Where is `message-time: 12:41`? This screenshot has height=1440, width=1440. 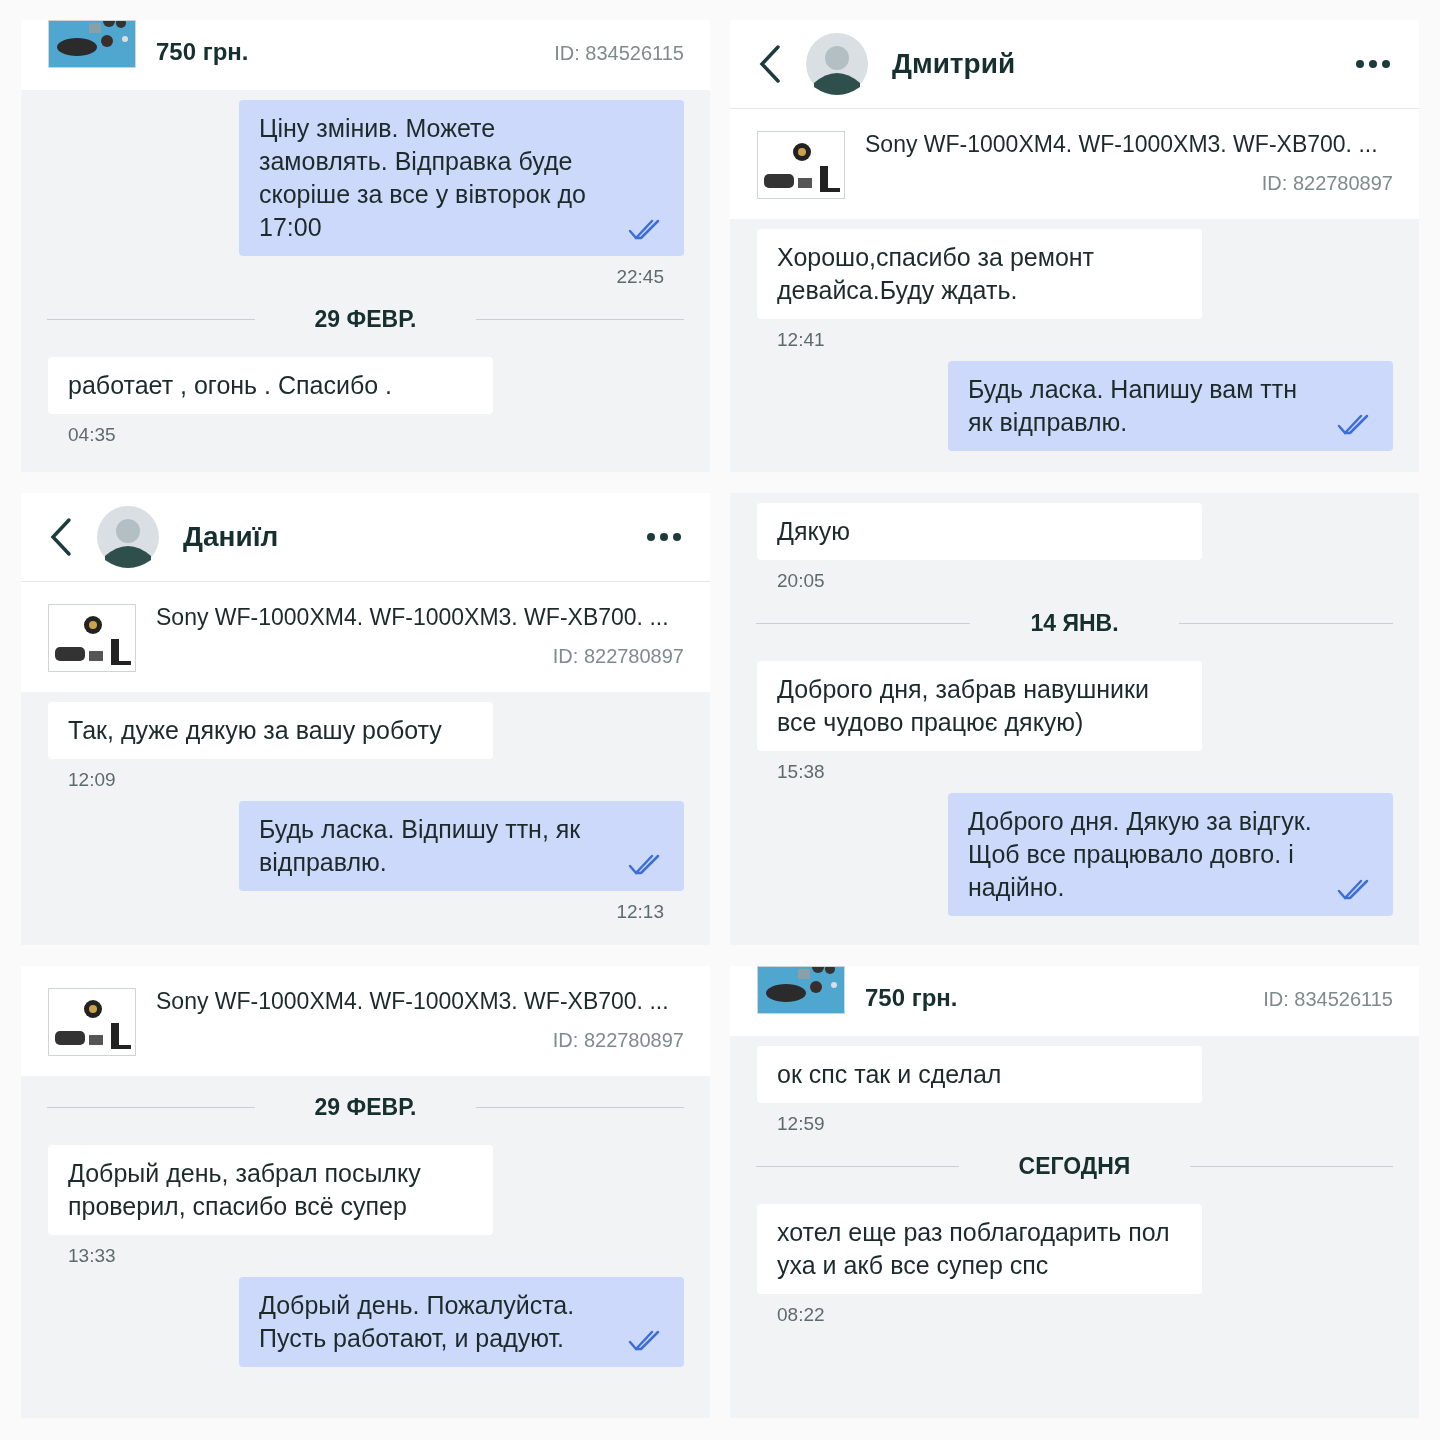
message-time: 12:41 is located at coordinates (801, 339).